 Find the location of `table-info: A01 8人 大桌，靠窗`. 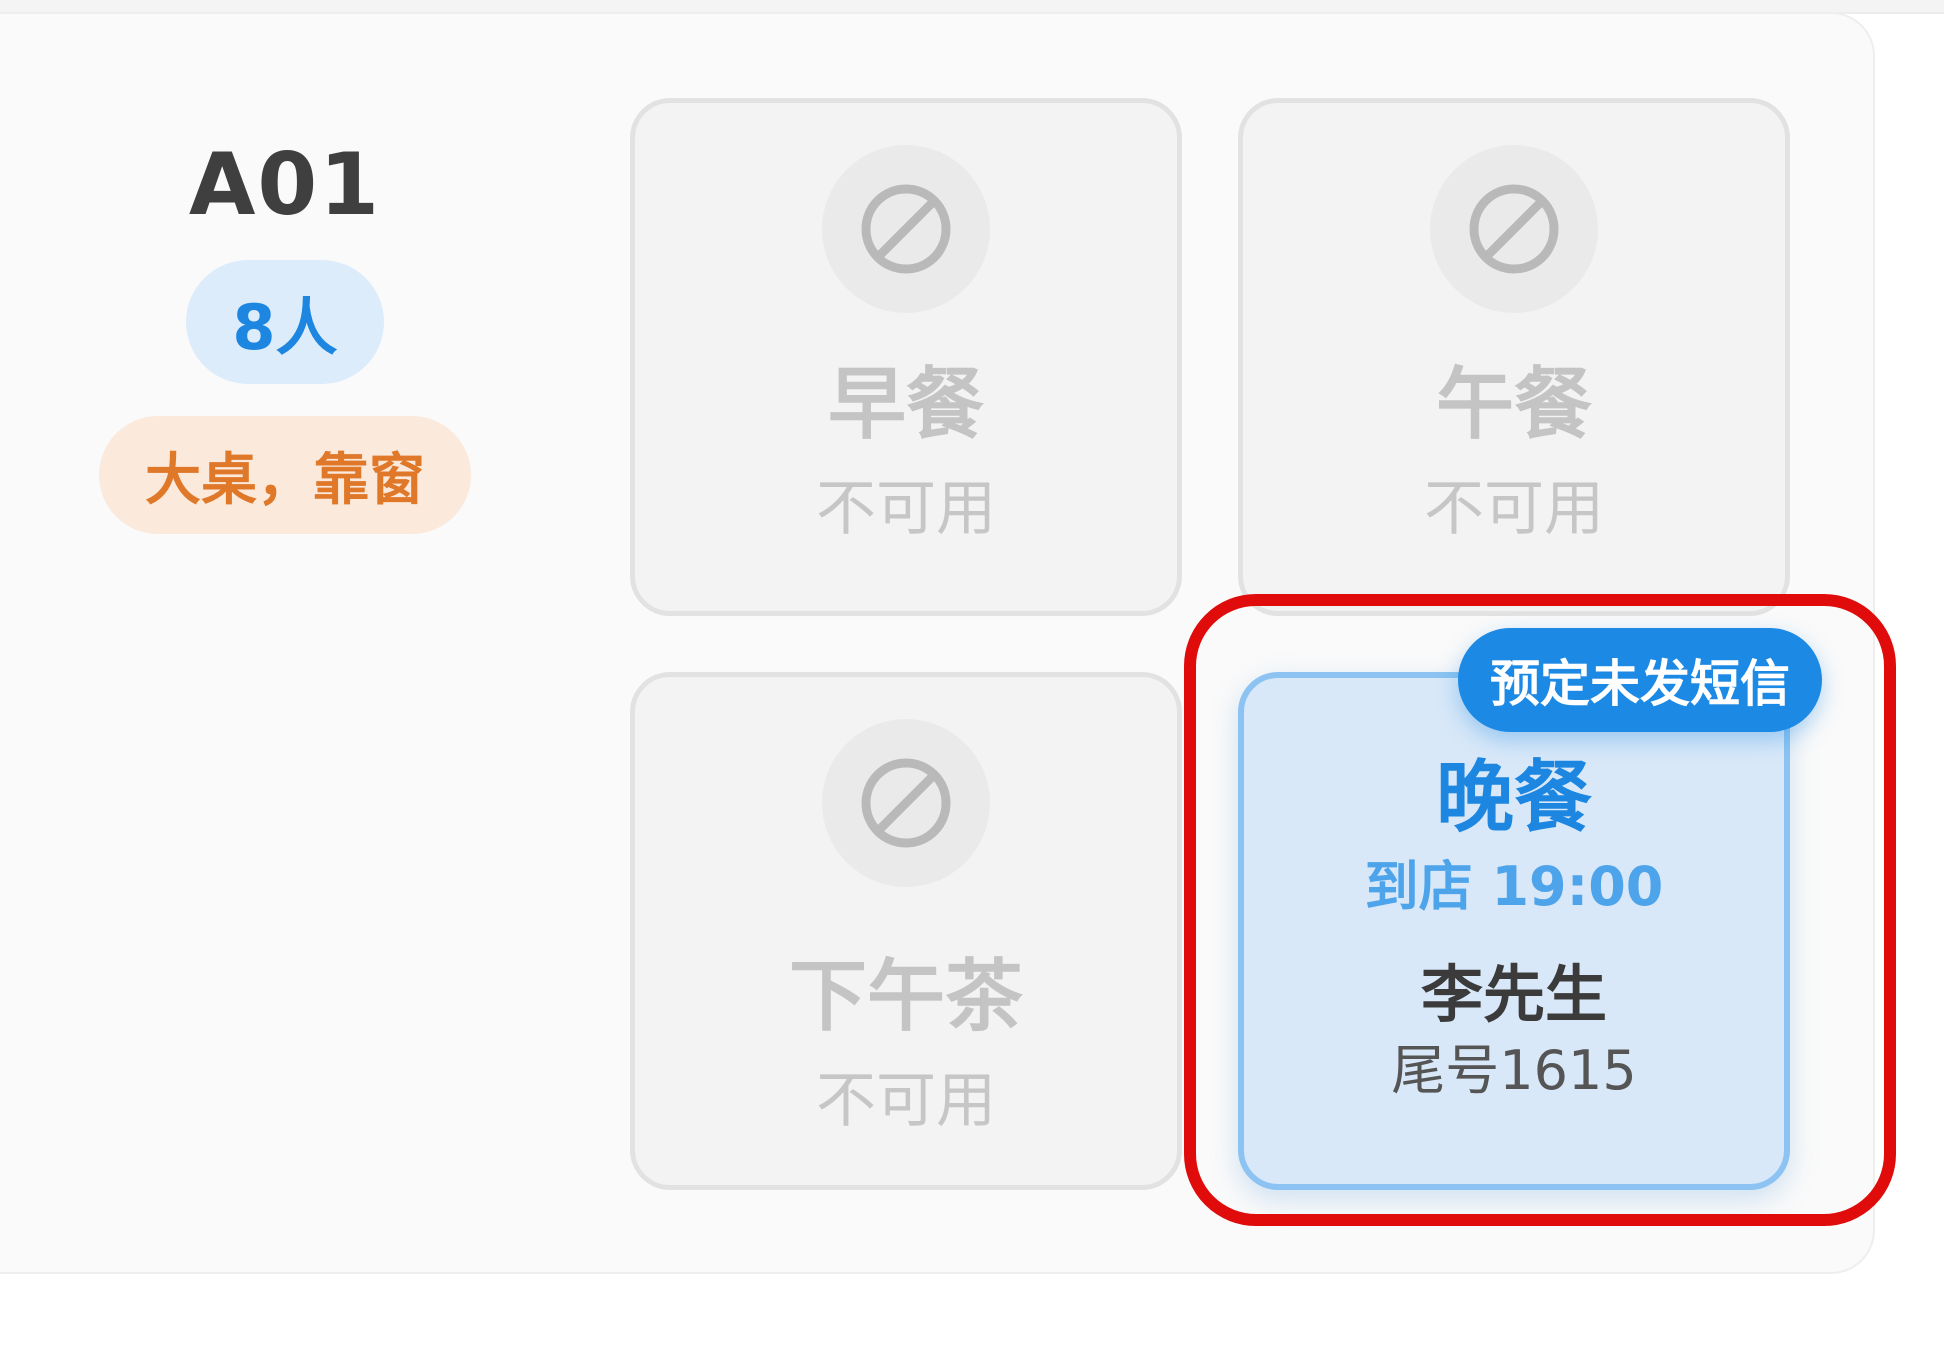

table-info: A01 8人 大桌，靠窗 is located at coordinates (285, 332).